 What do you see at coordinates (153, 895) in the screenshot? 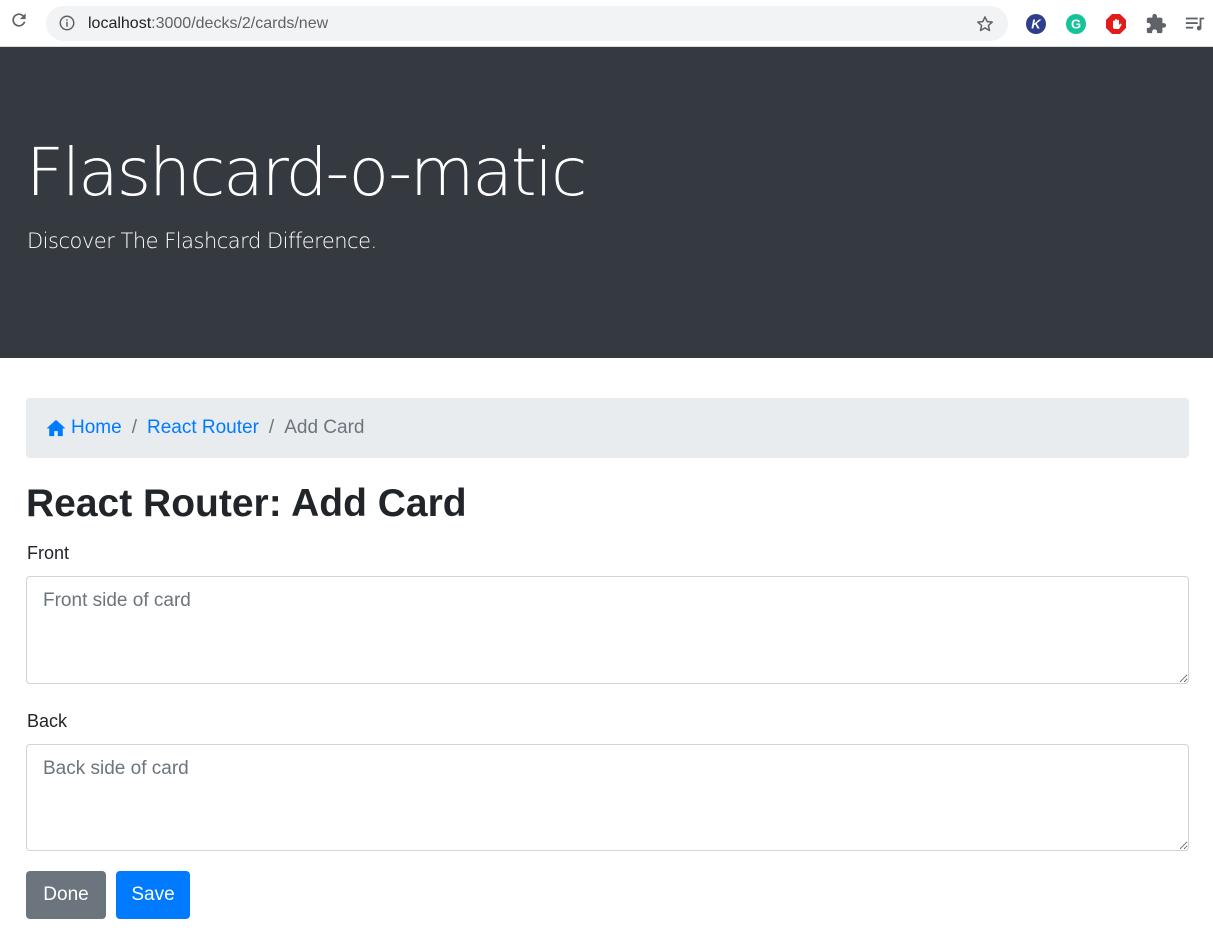
I see `save-button: Save` at bounding box center [153, 895].